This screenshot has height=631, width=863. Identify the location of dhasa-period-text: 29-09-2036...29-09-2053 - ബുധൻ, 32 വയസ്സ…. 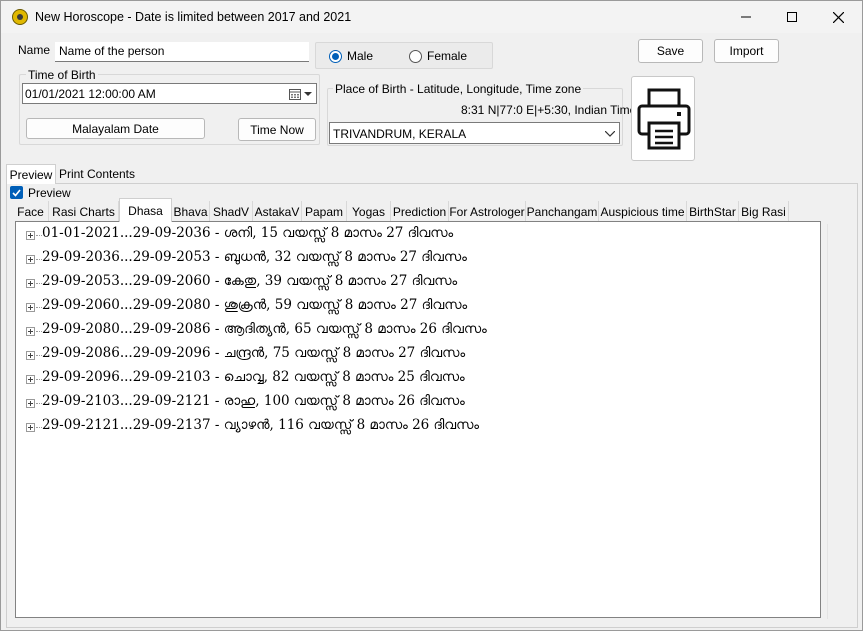
(254, 257).